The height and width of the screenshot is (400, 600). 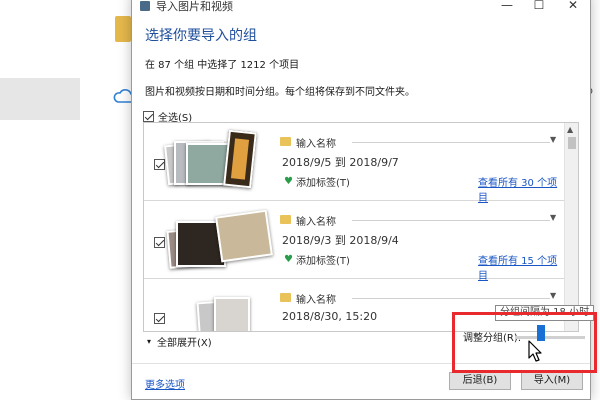 I want to click on film-icon, so click(x=240, y=159).